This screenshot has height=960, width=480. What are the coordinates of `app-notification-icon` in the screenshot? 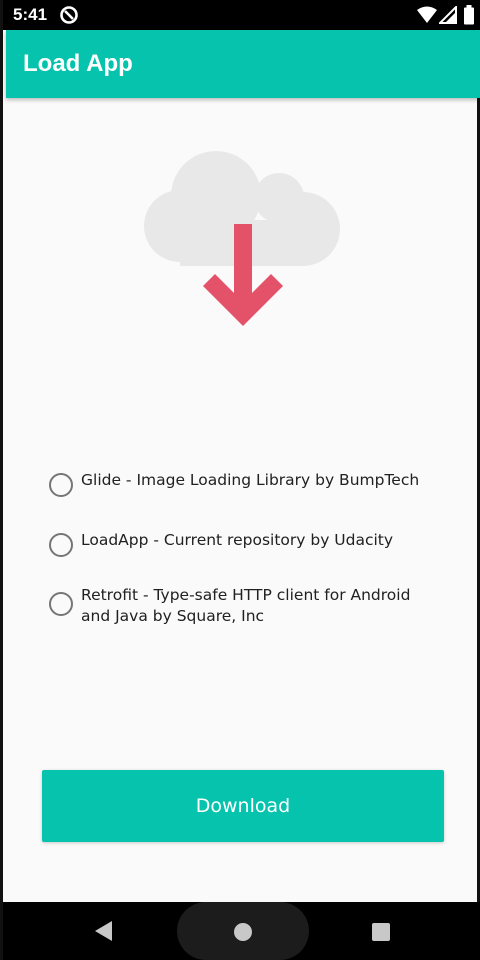 It's located at (69, 17).